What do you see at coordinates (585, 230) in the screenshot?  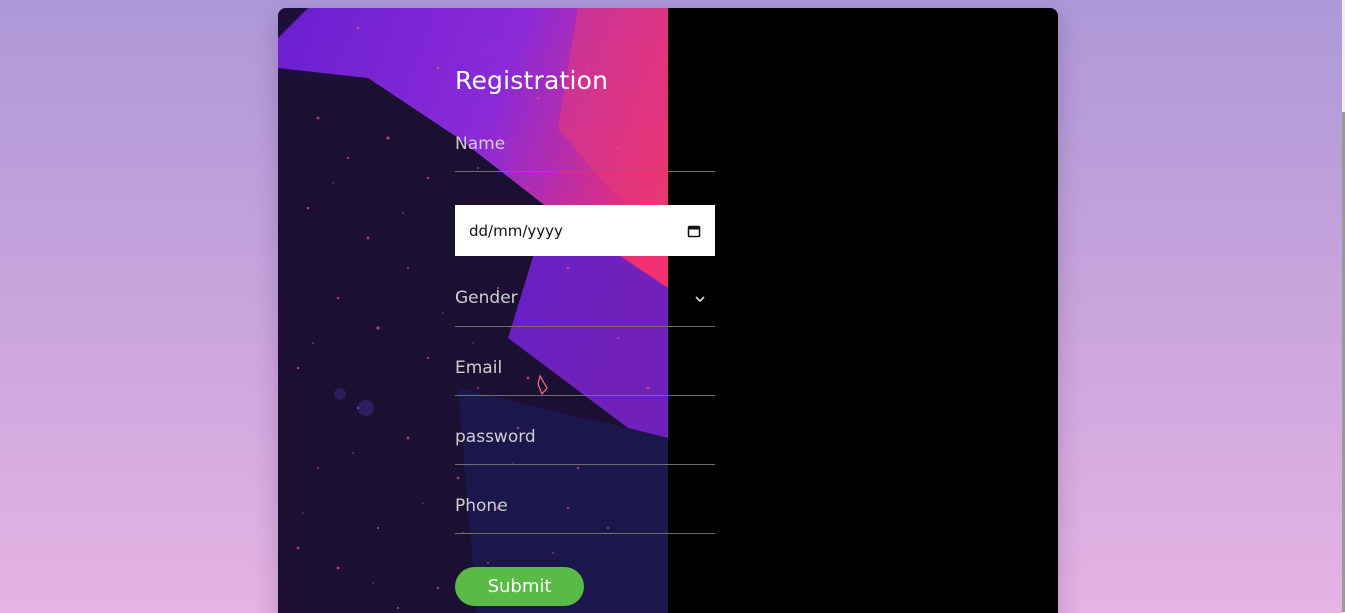 I see `birthdate-field: dd/mm/yyyy` at bounding box center [585, 230].